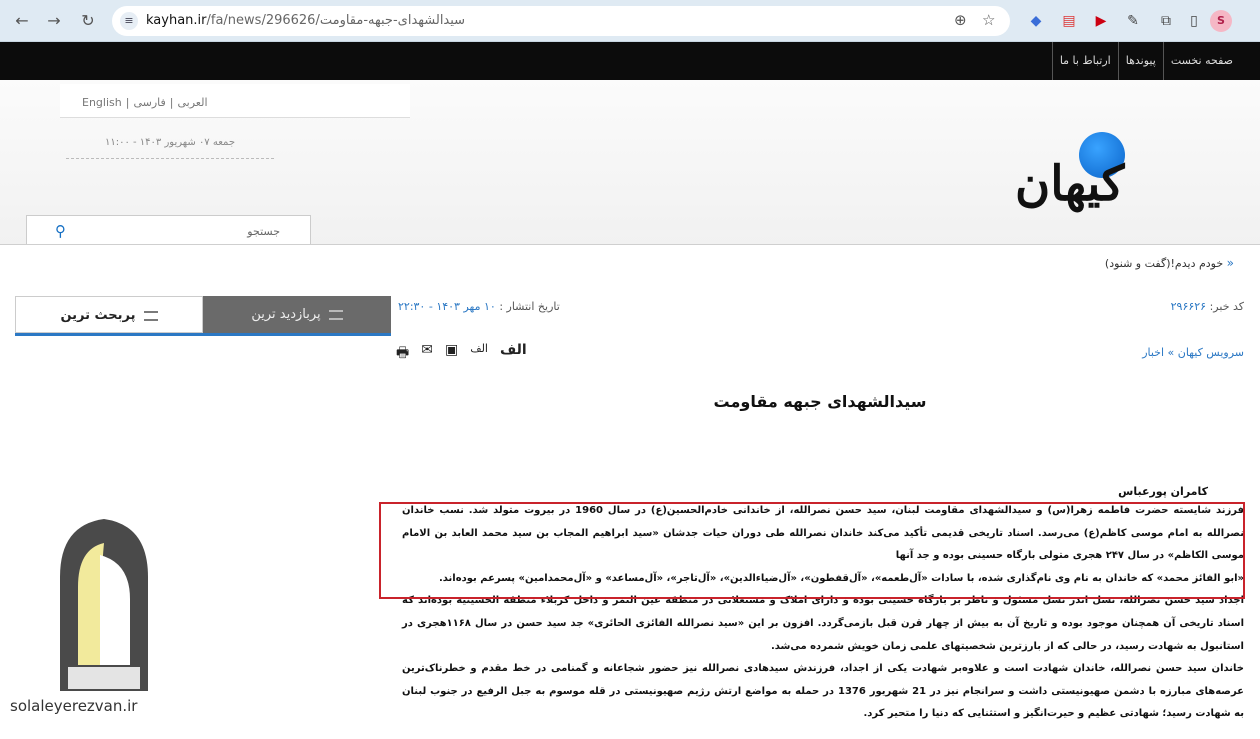 The image size is (1260, 739). I want to click on tab-most-viewed: پربازدید ترین, so click(297, 314).